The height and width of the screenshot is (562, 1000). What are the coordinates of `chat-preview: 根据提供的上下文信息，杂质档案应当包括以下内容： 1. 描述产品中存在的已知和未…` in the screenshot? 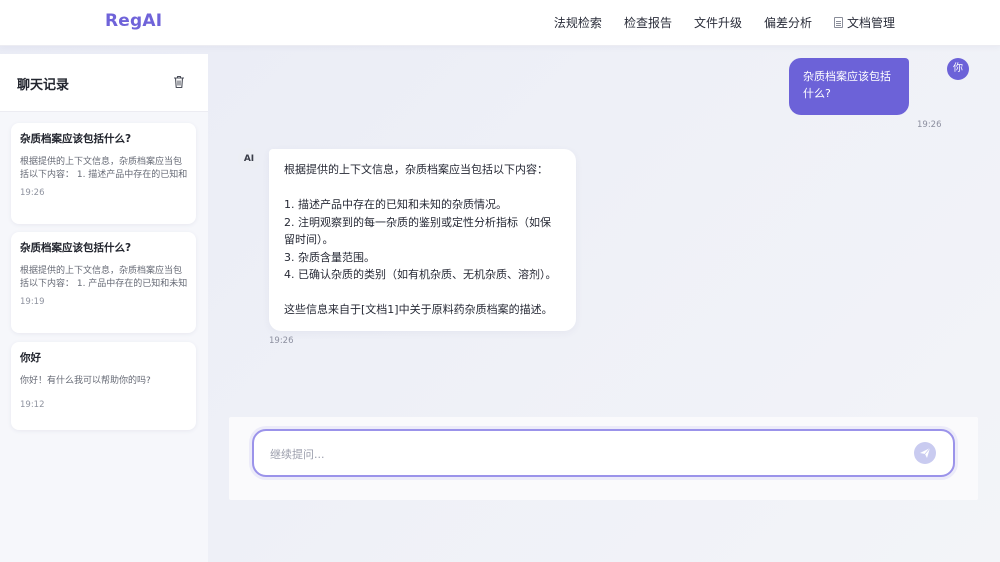 It's located at (104, 168).